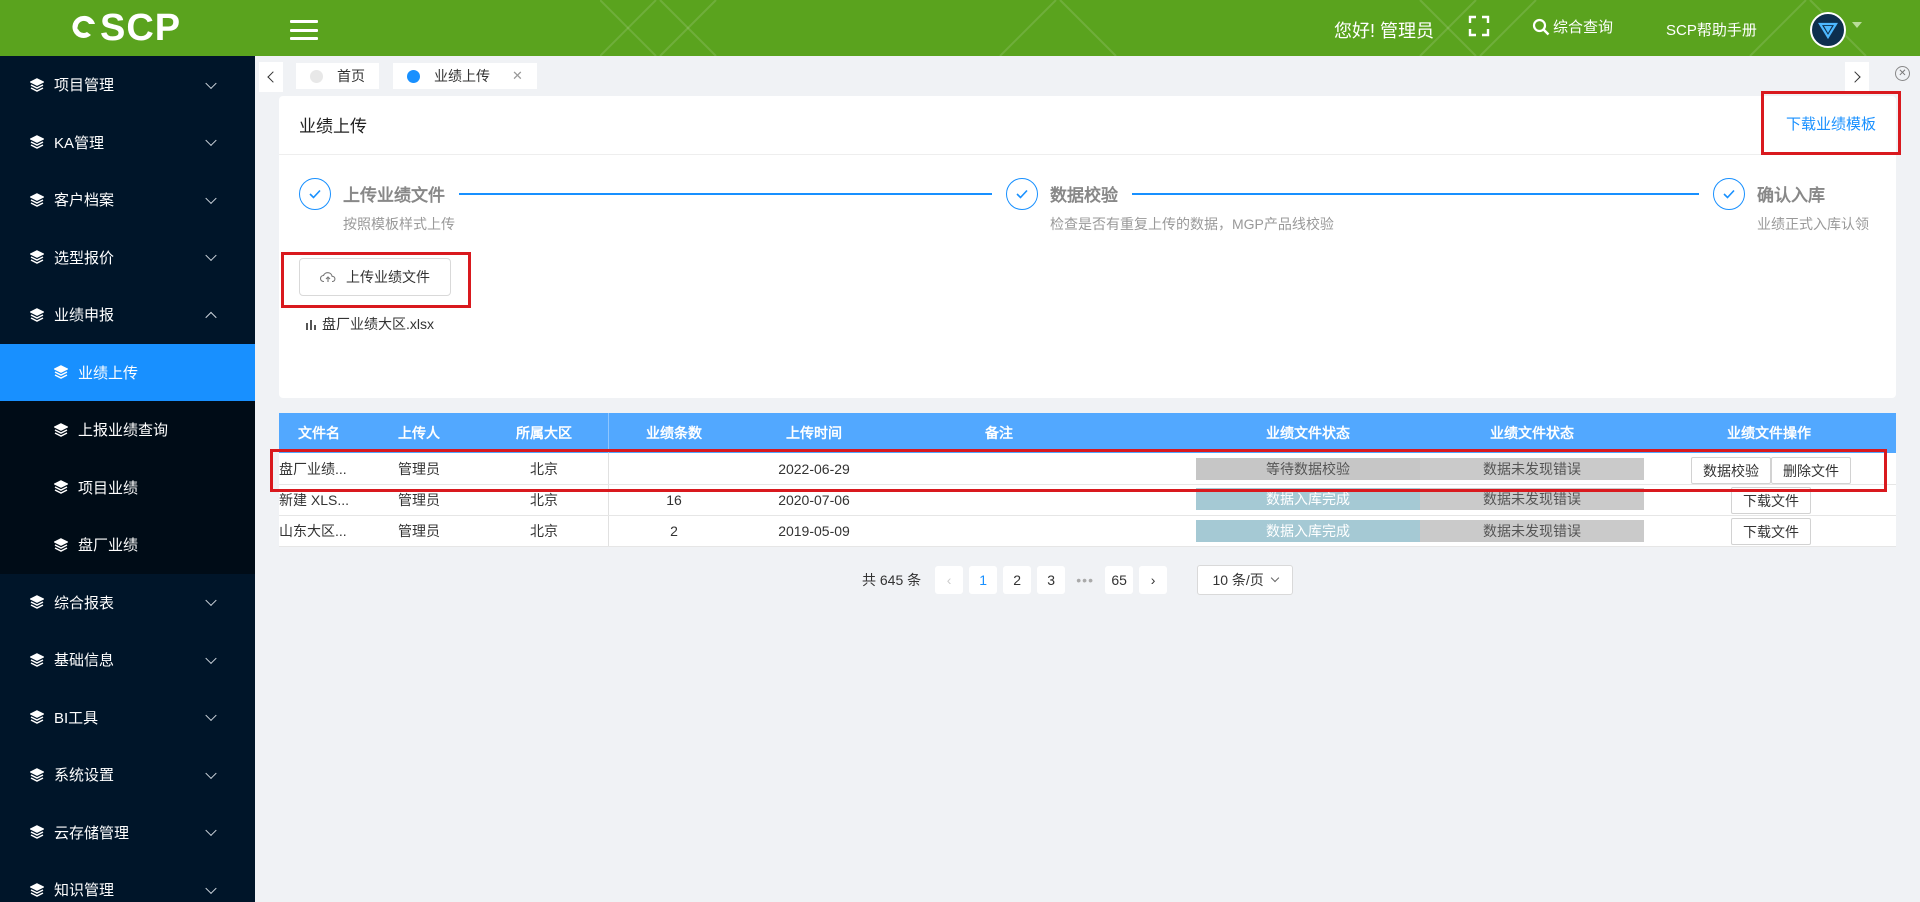 The width and height of the screenshot is (1920, 902). I want to click on fullscreen-icon, so click(1479, 26).